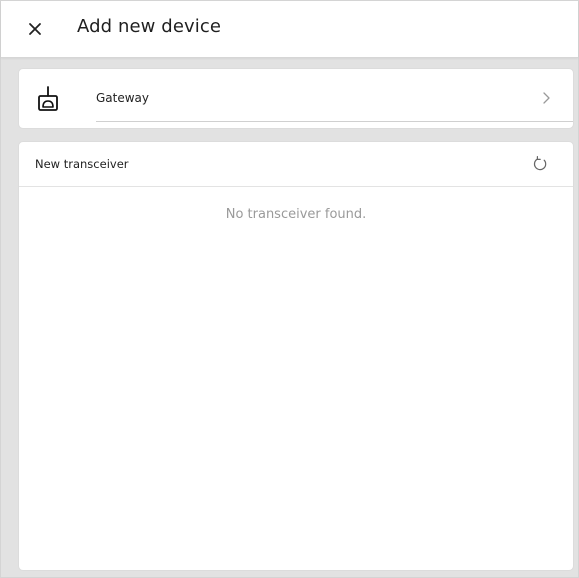 The image size is (579, 578). I want to click on divider, so click(334, 121).